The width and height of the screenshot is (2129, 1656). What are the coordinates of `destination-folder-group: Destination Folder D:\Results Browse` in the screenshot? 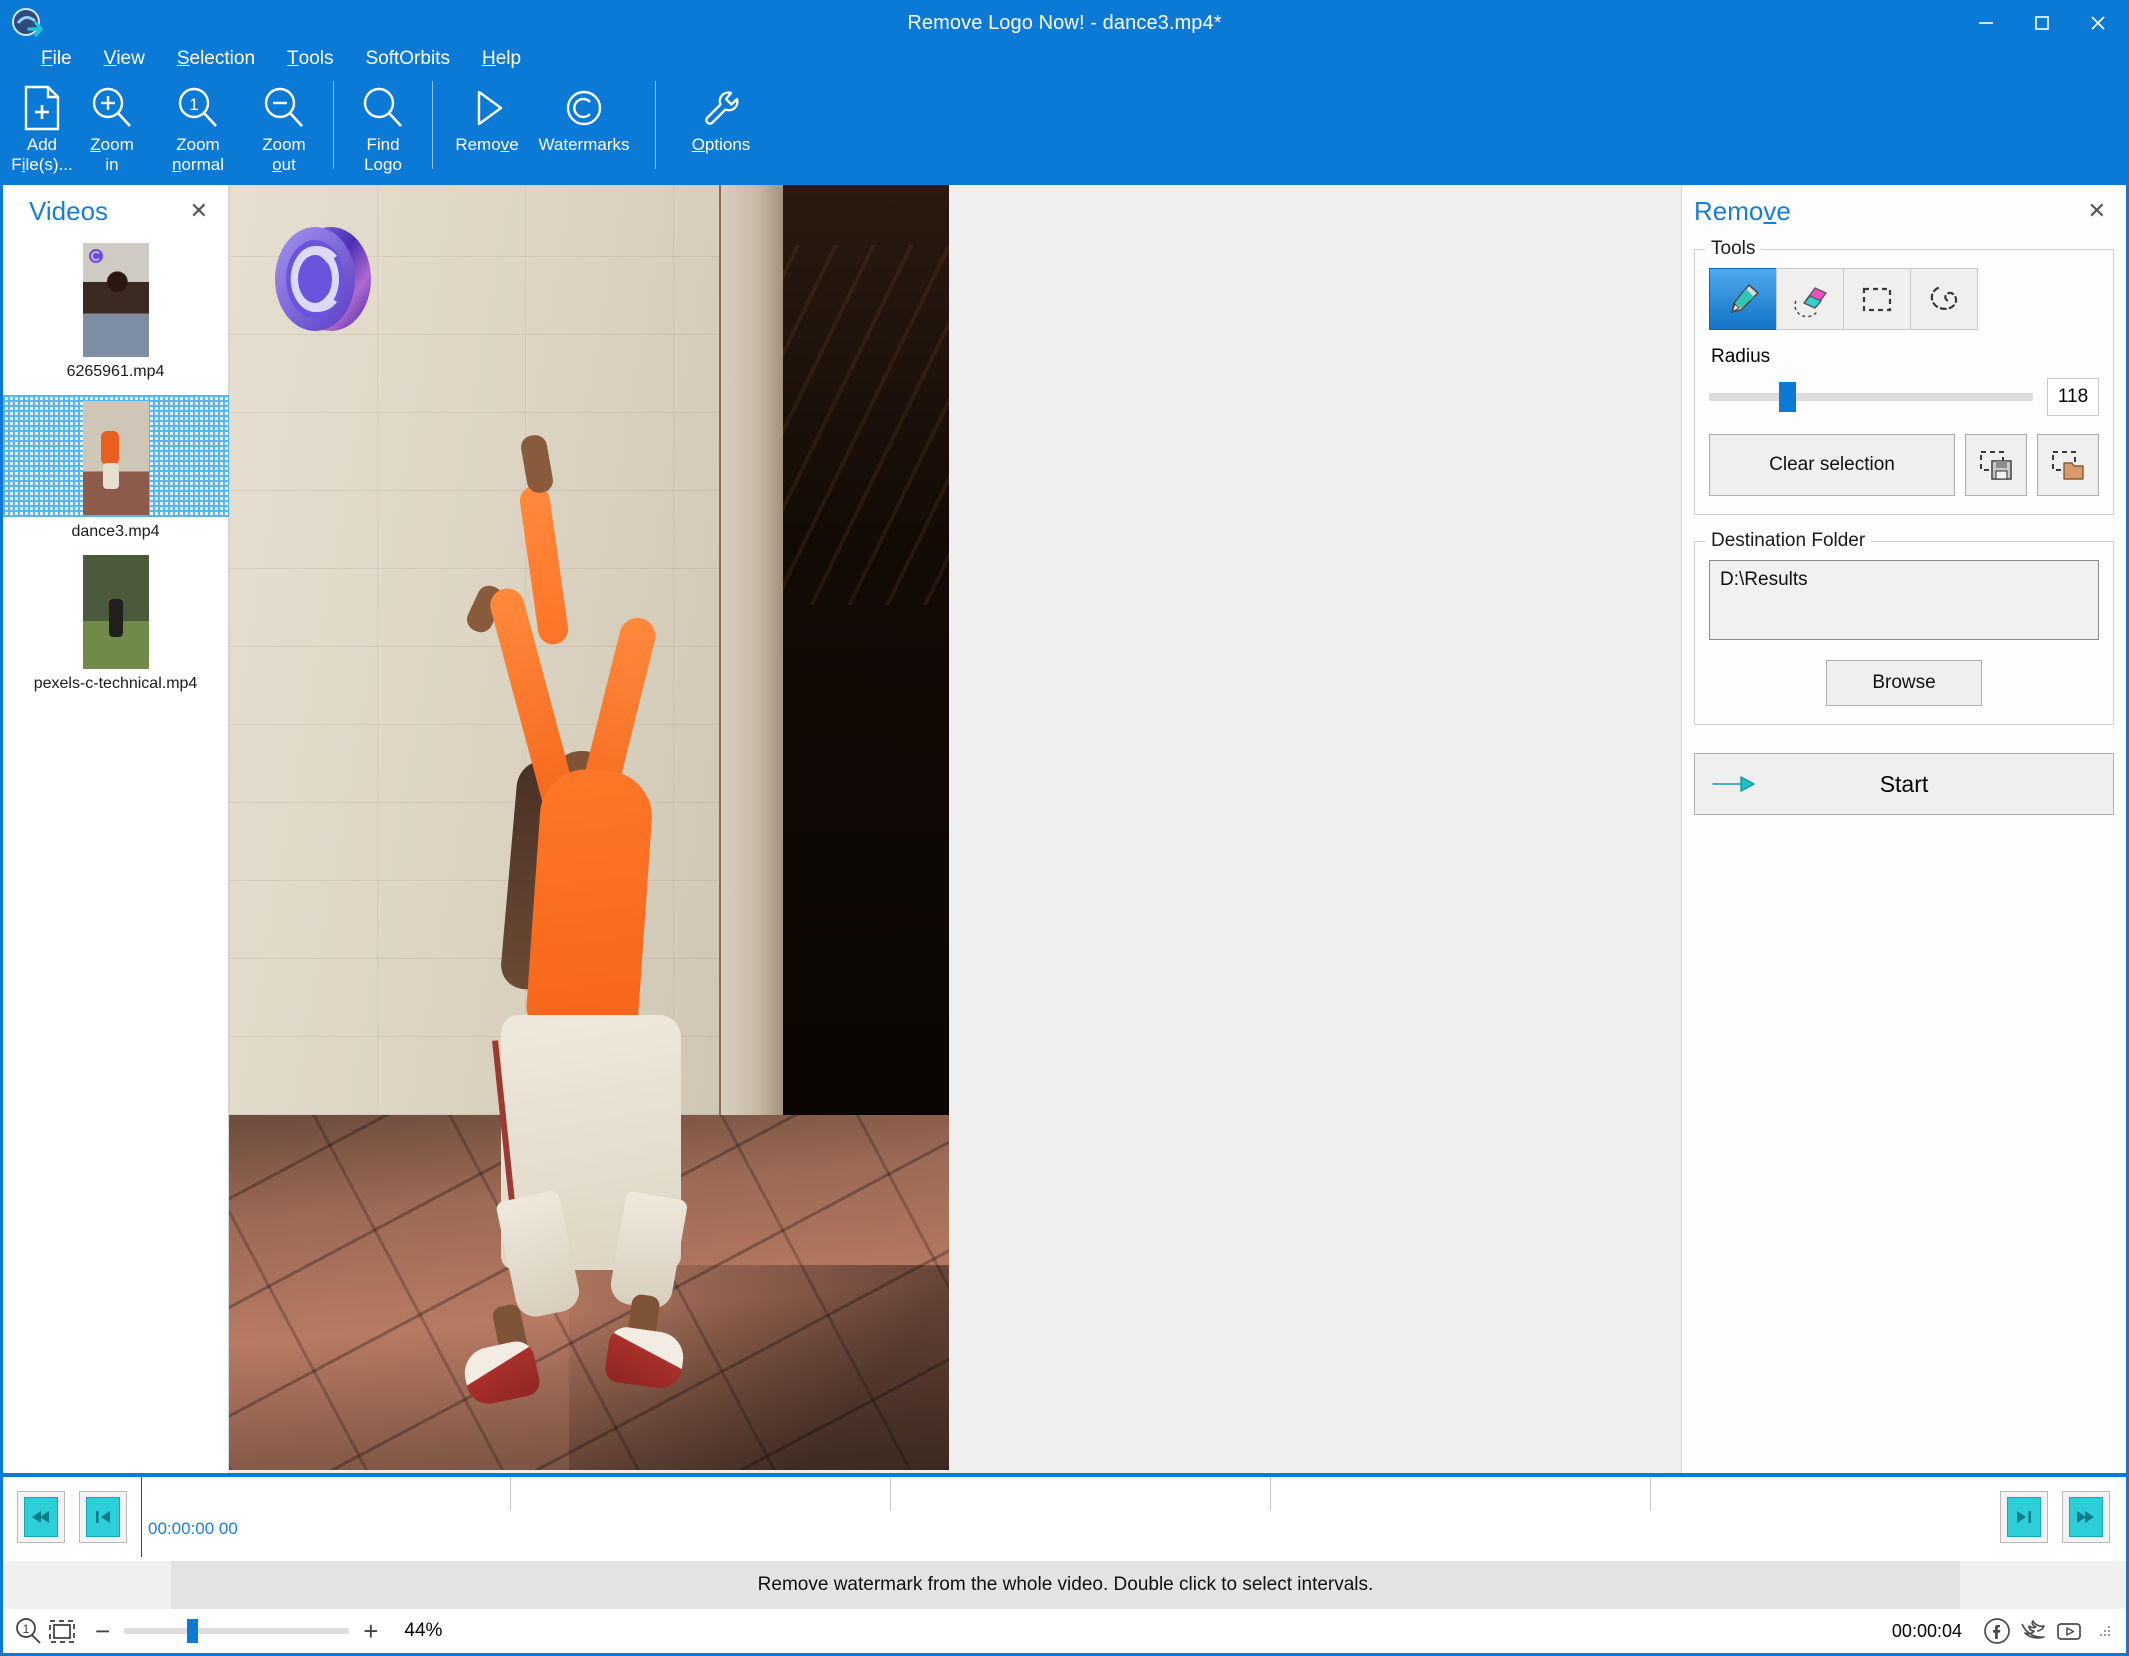 It's located at (1904, 627).